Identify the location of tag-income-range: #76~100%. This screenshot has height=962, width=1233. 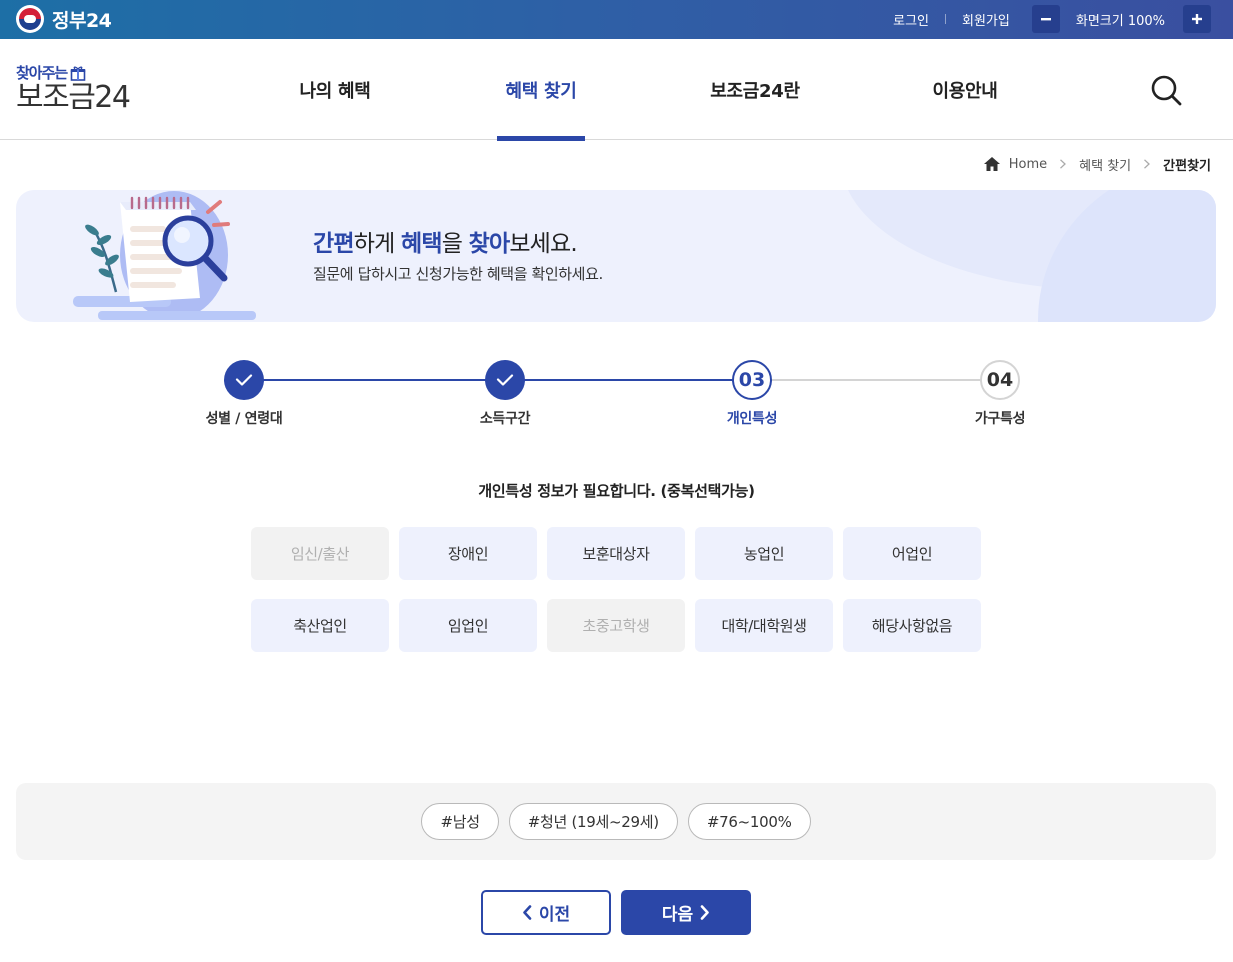
(749, 821).